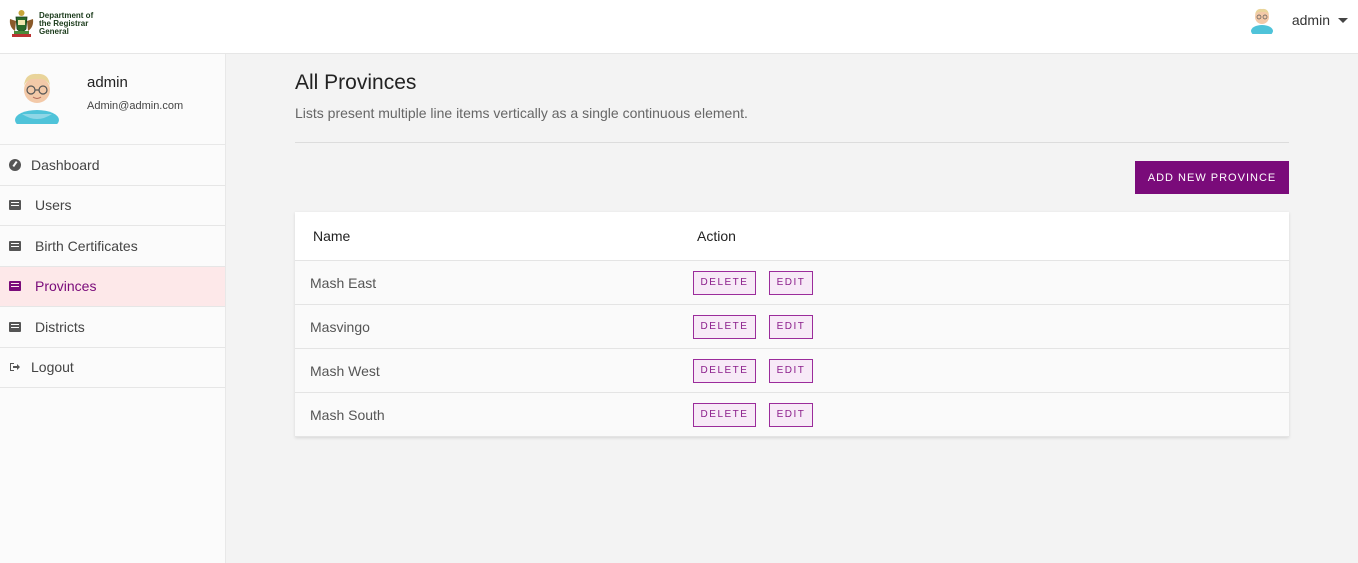  Describe the element at coordinates (1212, 177) in the screenshot. I see `add-new-province-button: ADD NEW PROVINCE` at that location.